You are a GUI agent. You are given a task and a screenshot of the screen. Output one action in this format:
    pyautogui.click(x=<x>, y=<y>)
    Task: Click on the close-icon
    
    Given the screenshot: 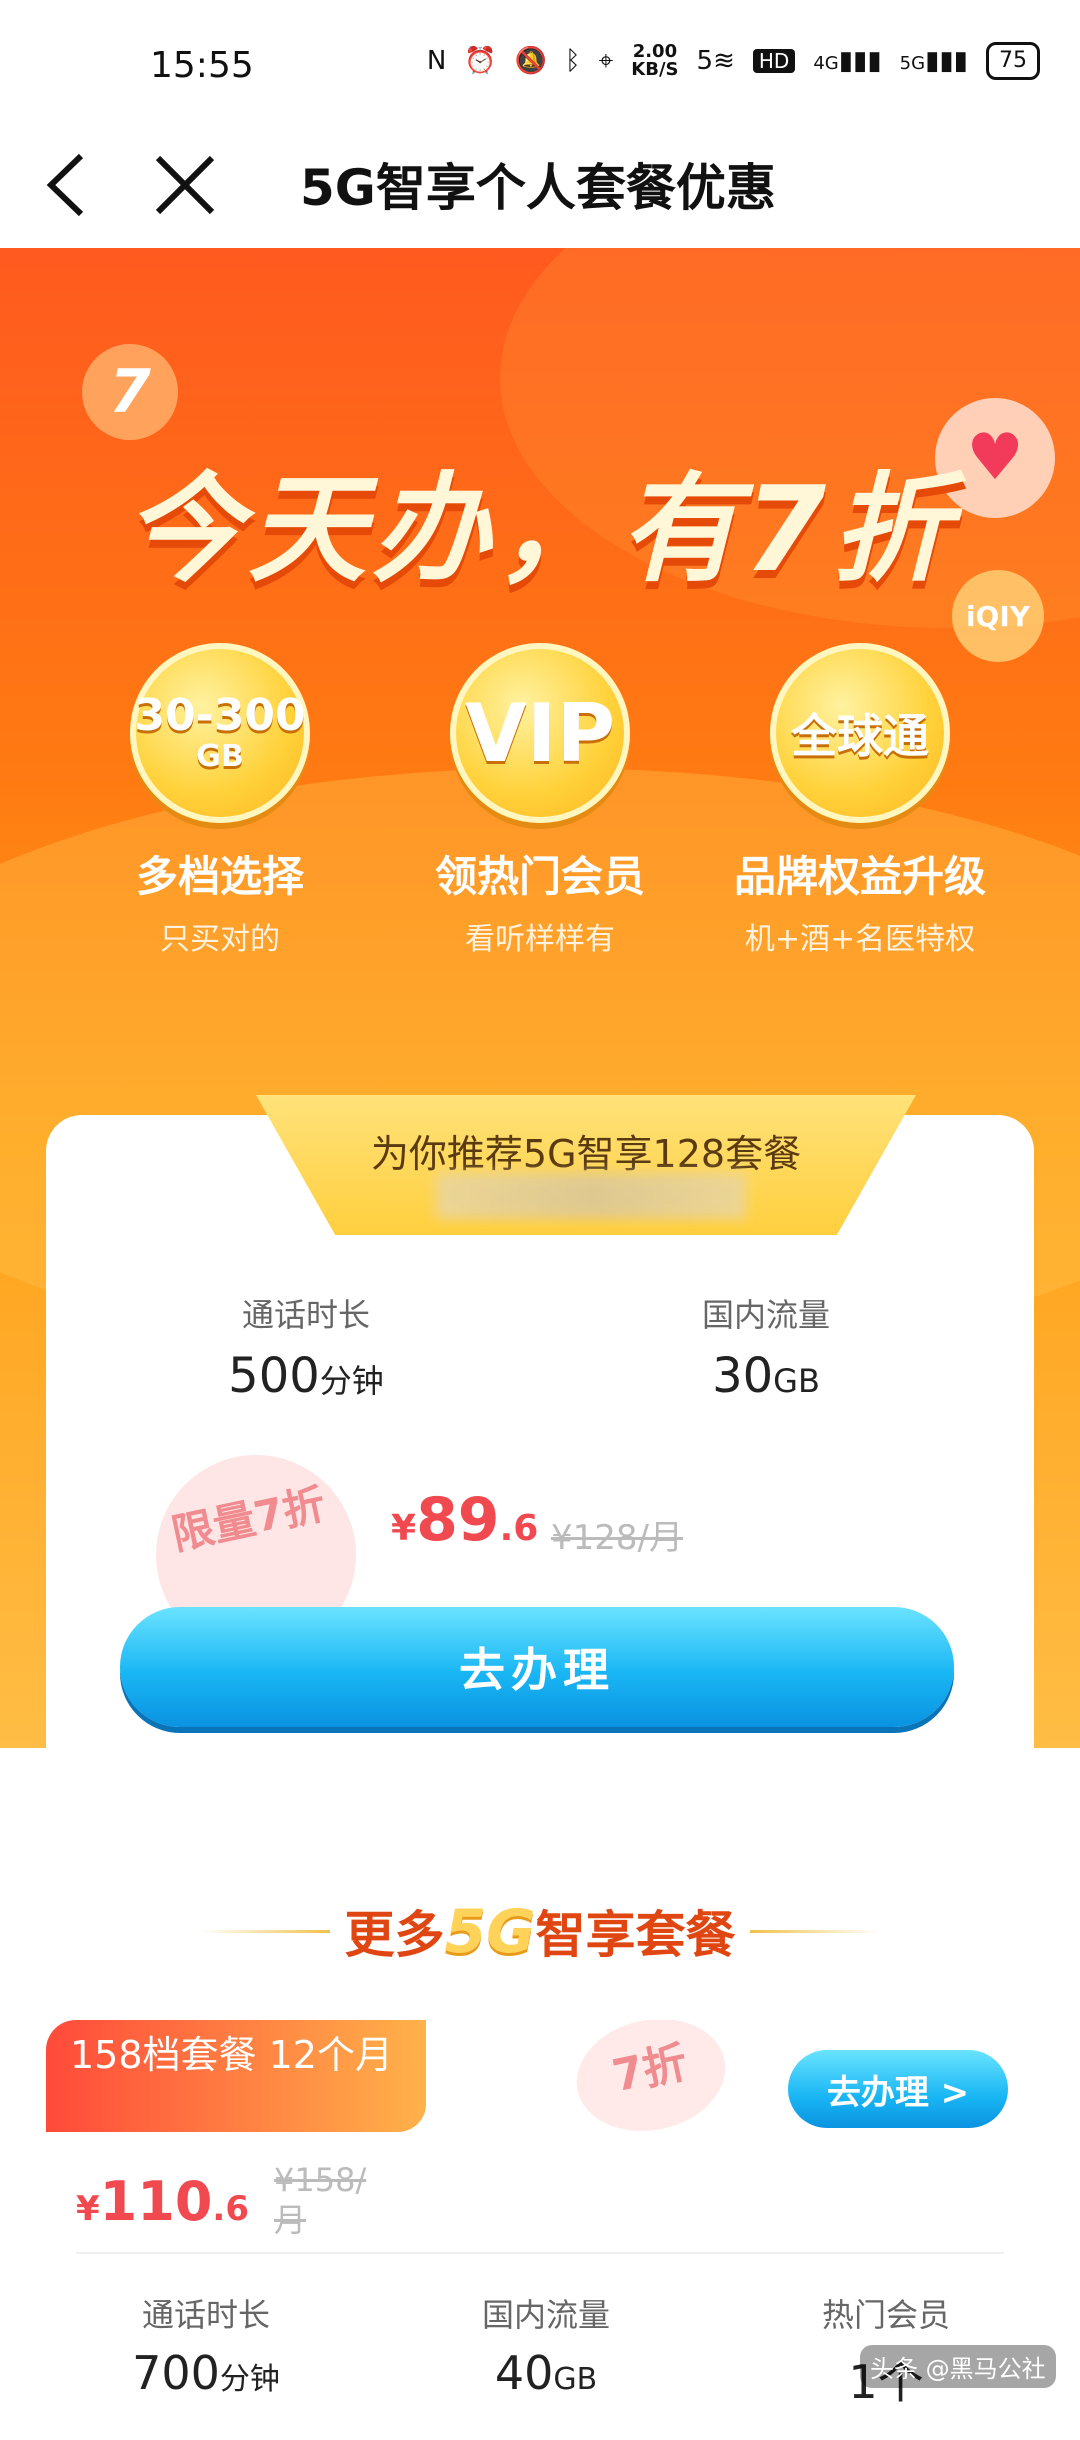 What is the action you would take?
    pyautogui.click(x=185, y=185)
    